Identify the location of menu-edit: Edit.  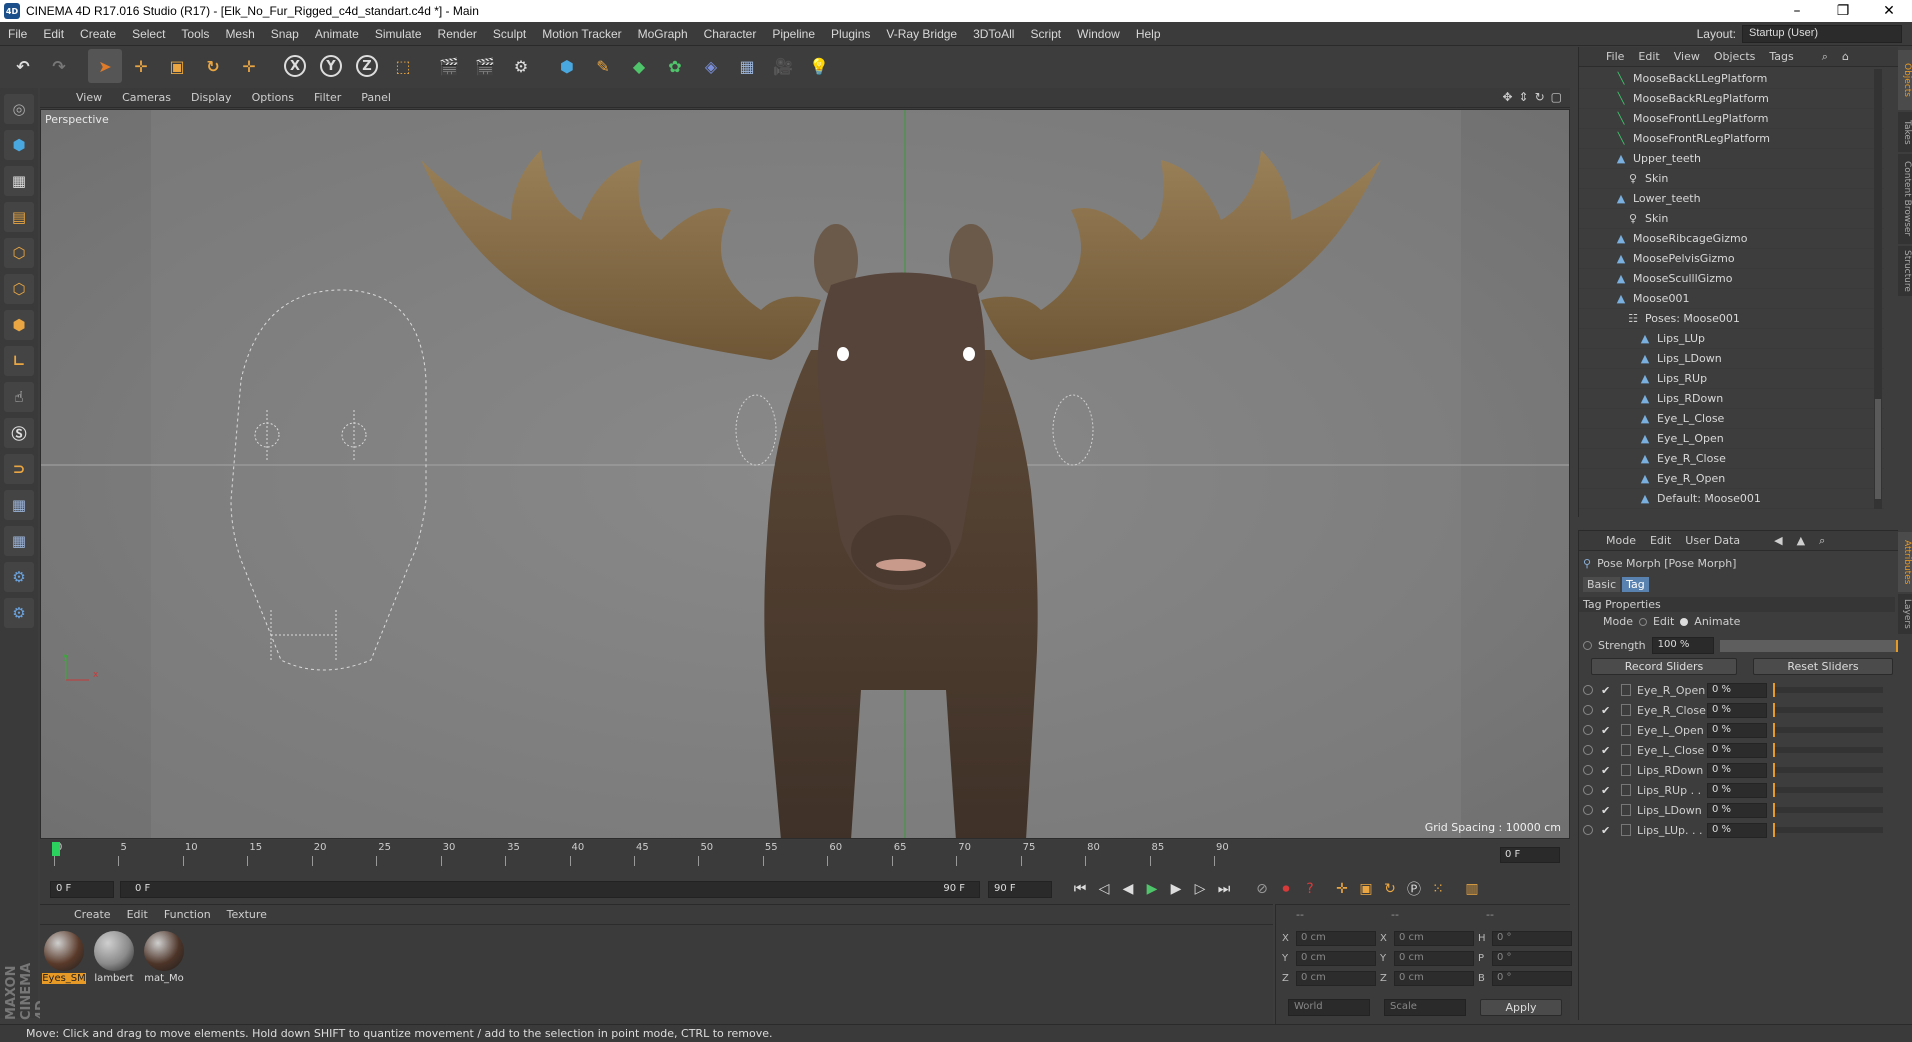
(53, 34).